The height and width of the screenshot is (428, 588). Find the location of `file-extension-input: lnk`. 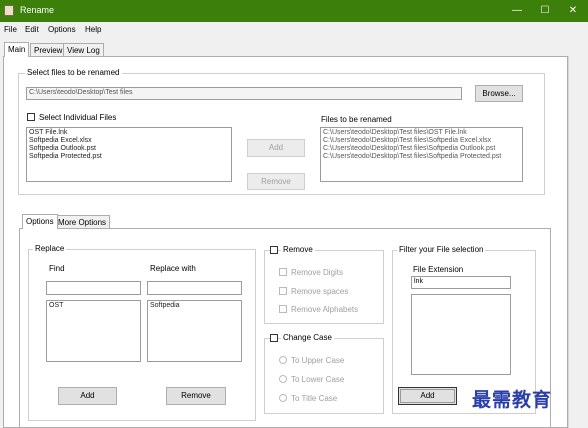

file-extension-input: lnk is located at coordinates (461, 282).